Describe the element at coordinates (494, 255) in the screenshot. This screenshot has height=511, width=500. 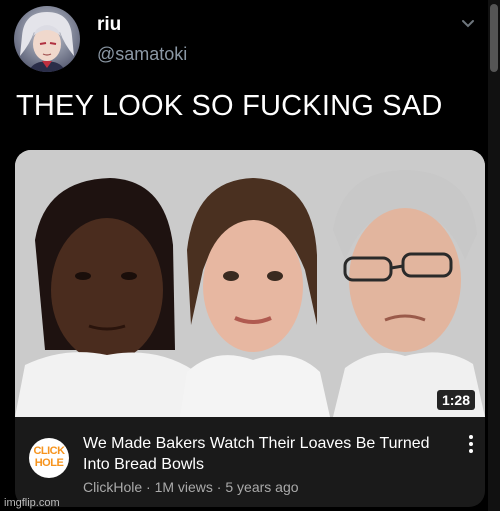
I see `scrollbar` at that location.